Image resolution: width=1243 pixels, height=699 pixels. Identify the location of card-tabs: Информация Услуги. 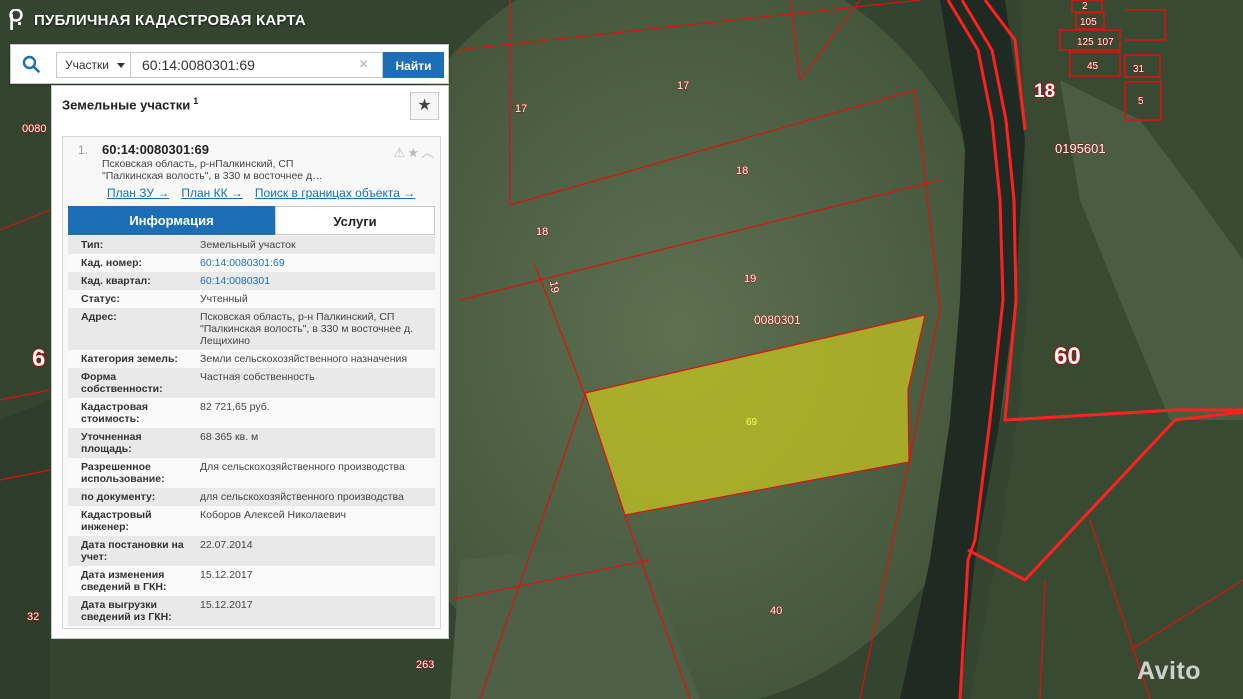
(251, 220).